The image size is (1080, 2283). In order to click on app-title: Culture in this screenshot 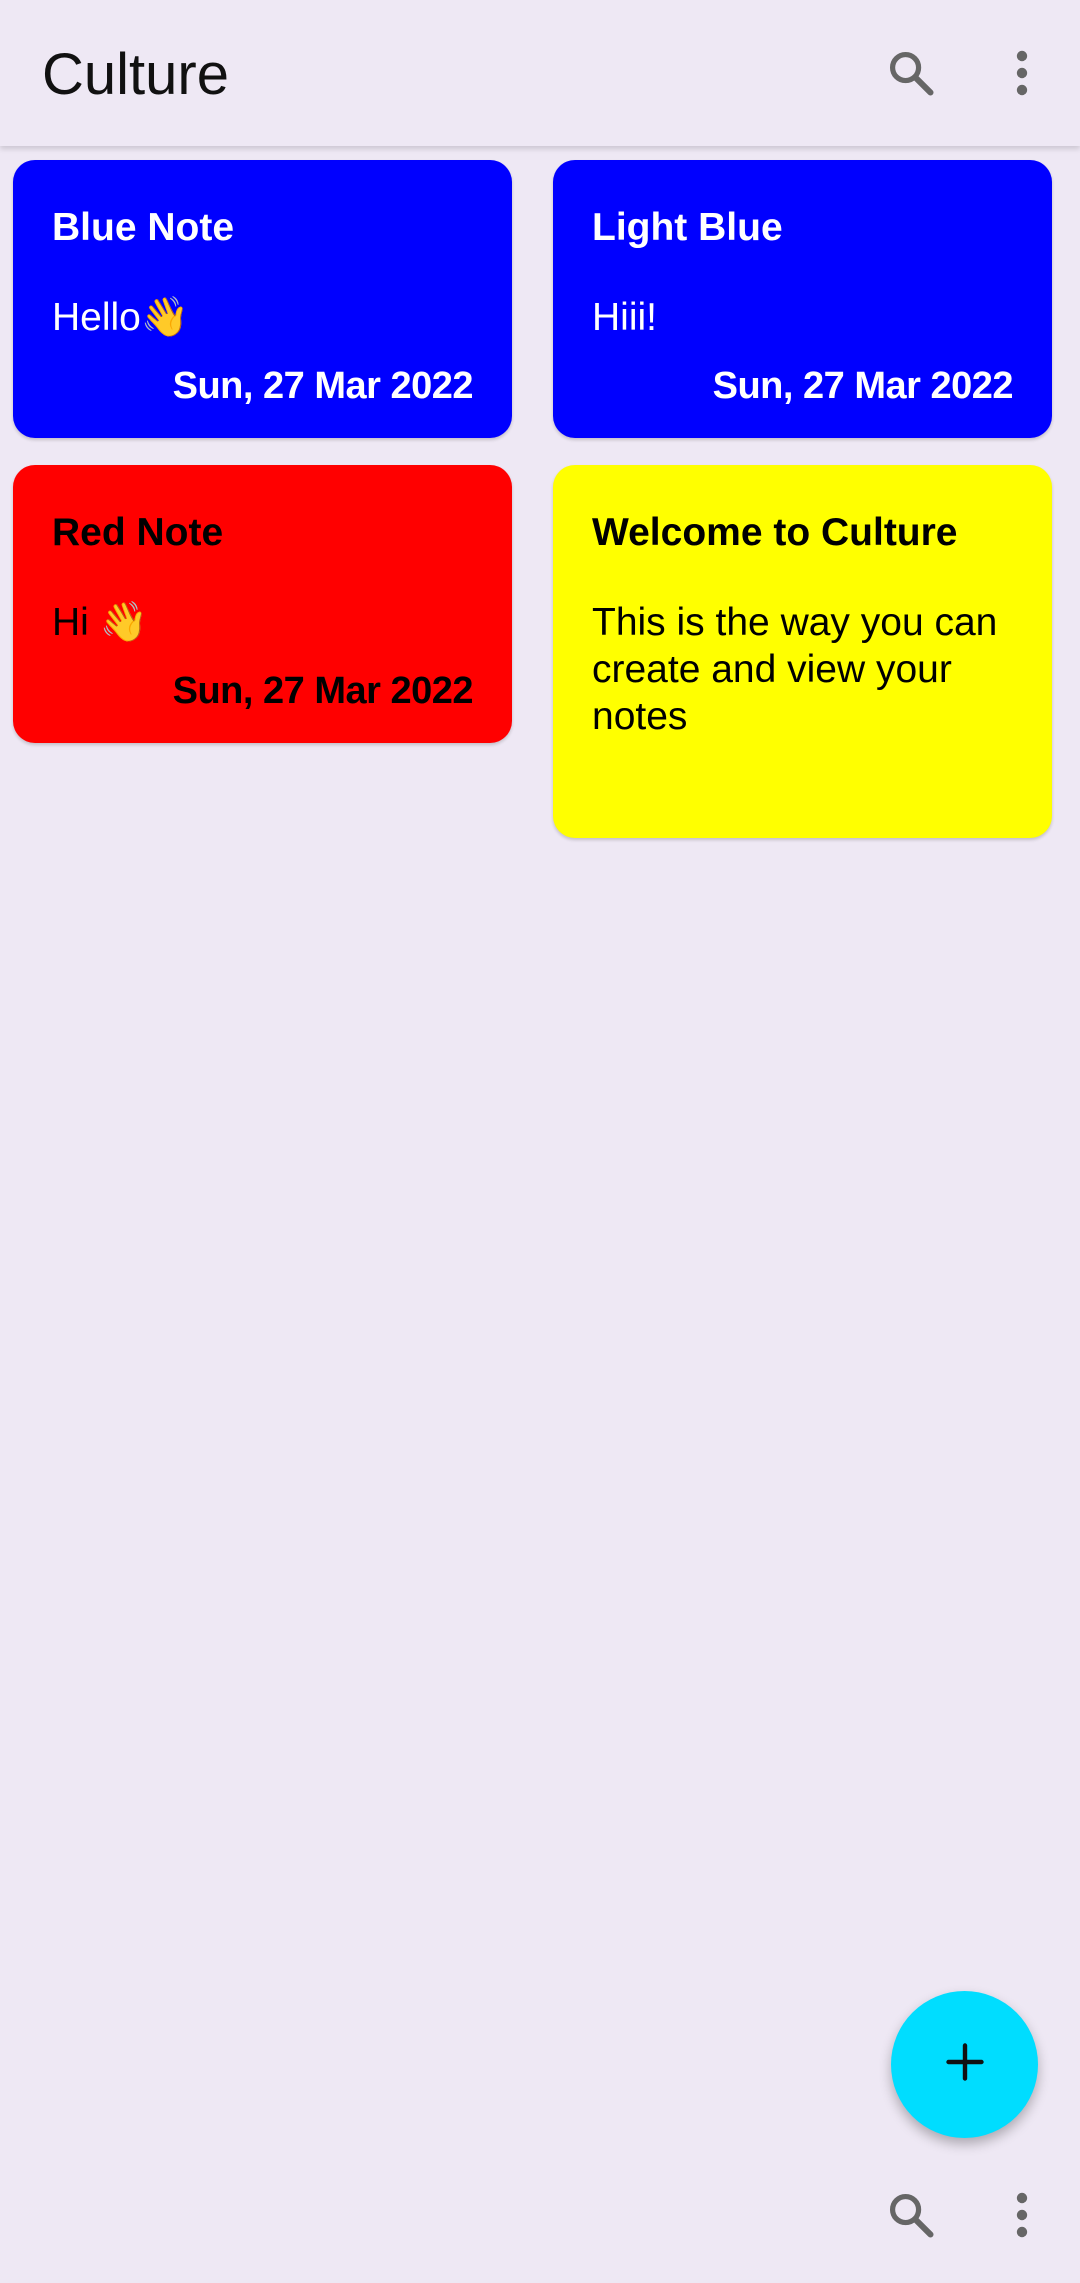, I will do `click(135, 74)`.